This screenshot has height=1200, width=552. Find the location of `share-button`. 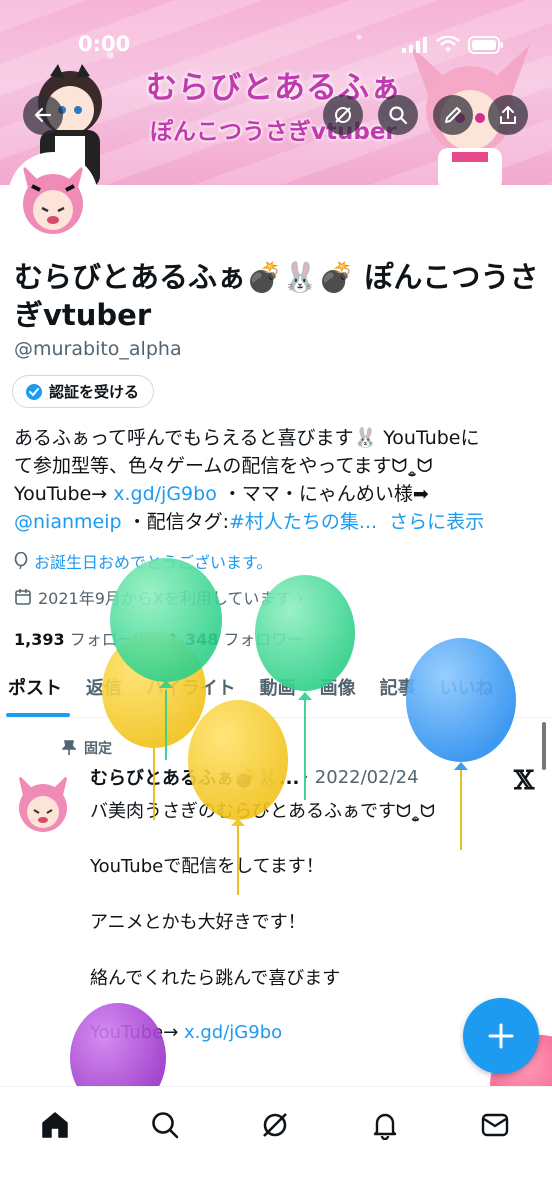

share-button is located at coordinates (508, 115).